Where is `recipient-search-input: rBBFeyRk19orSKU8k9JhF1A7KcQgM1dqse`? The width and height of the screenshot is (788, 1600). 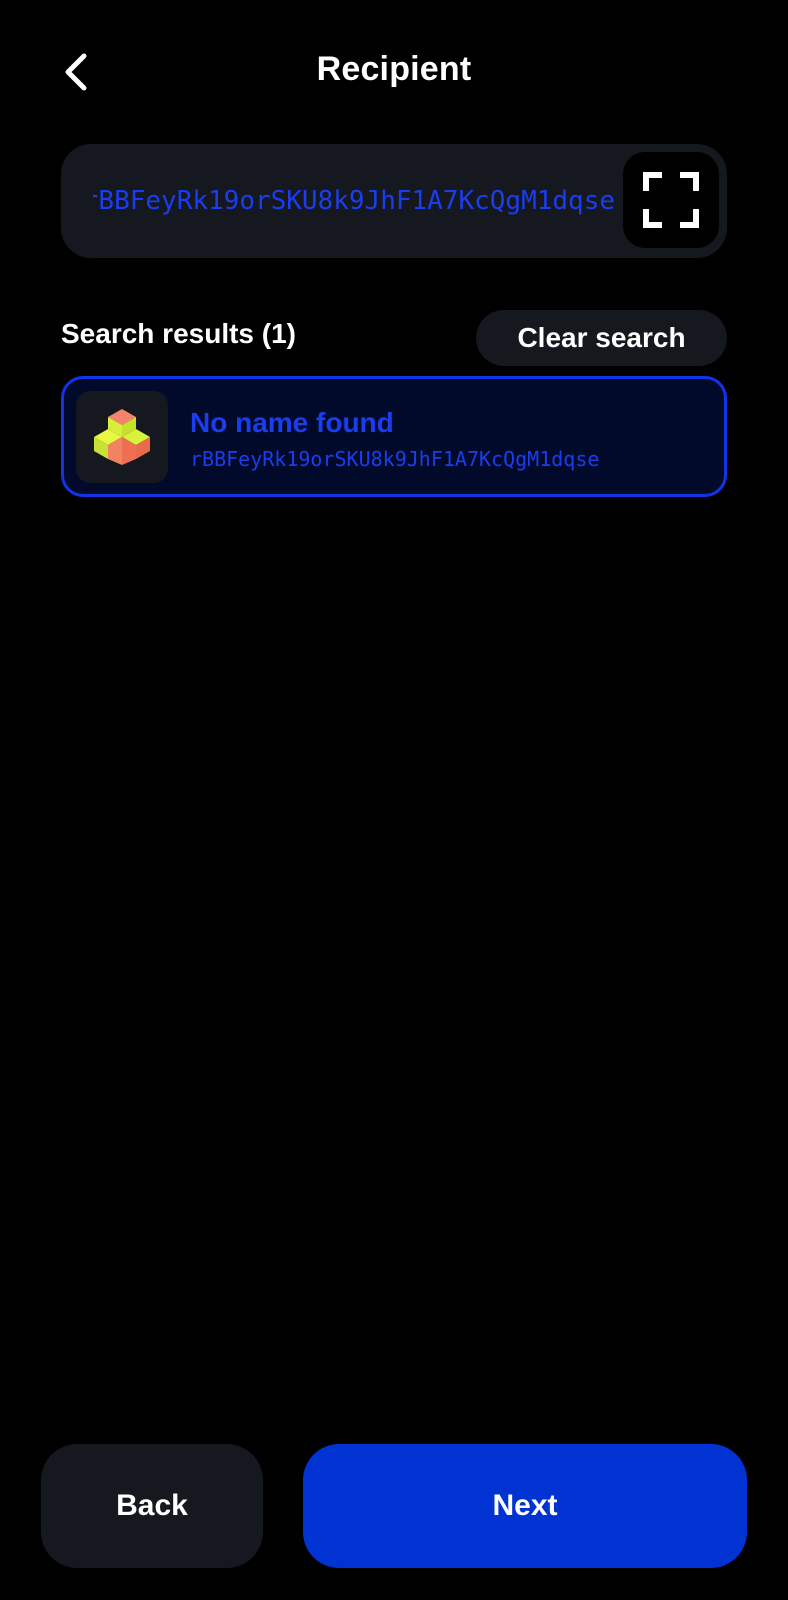 recipient-search-input: rBBFeyRk19orSKU8k9JhF1A7KcQgM1dqse is located at coordinates (394, 201).